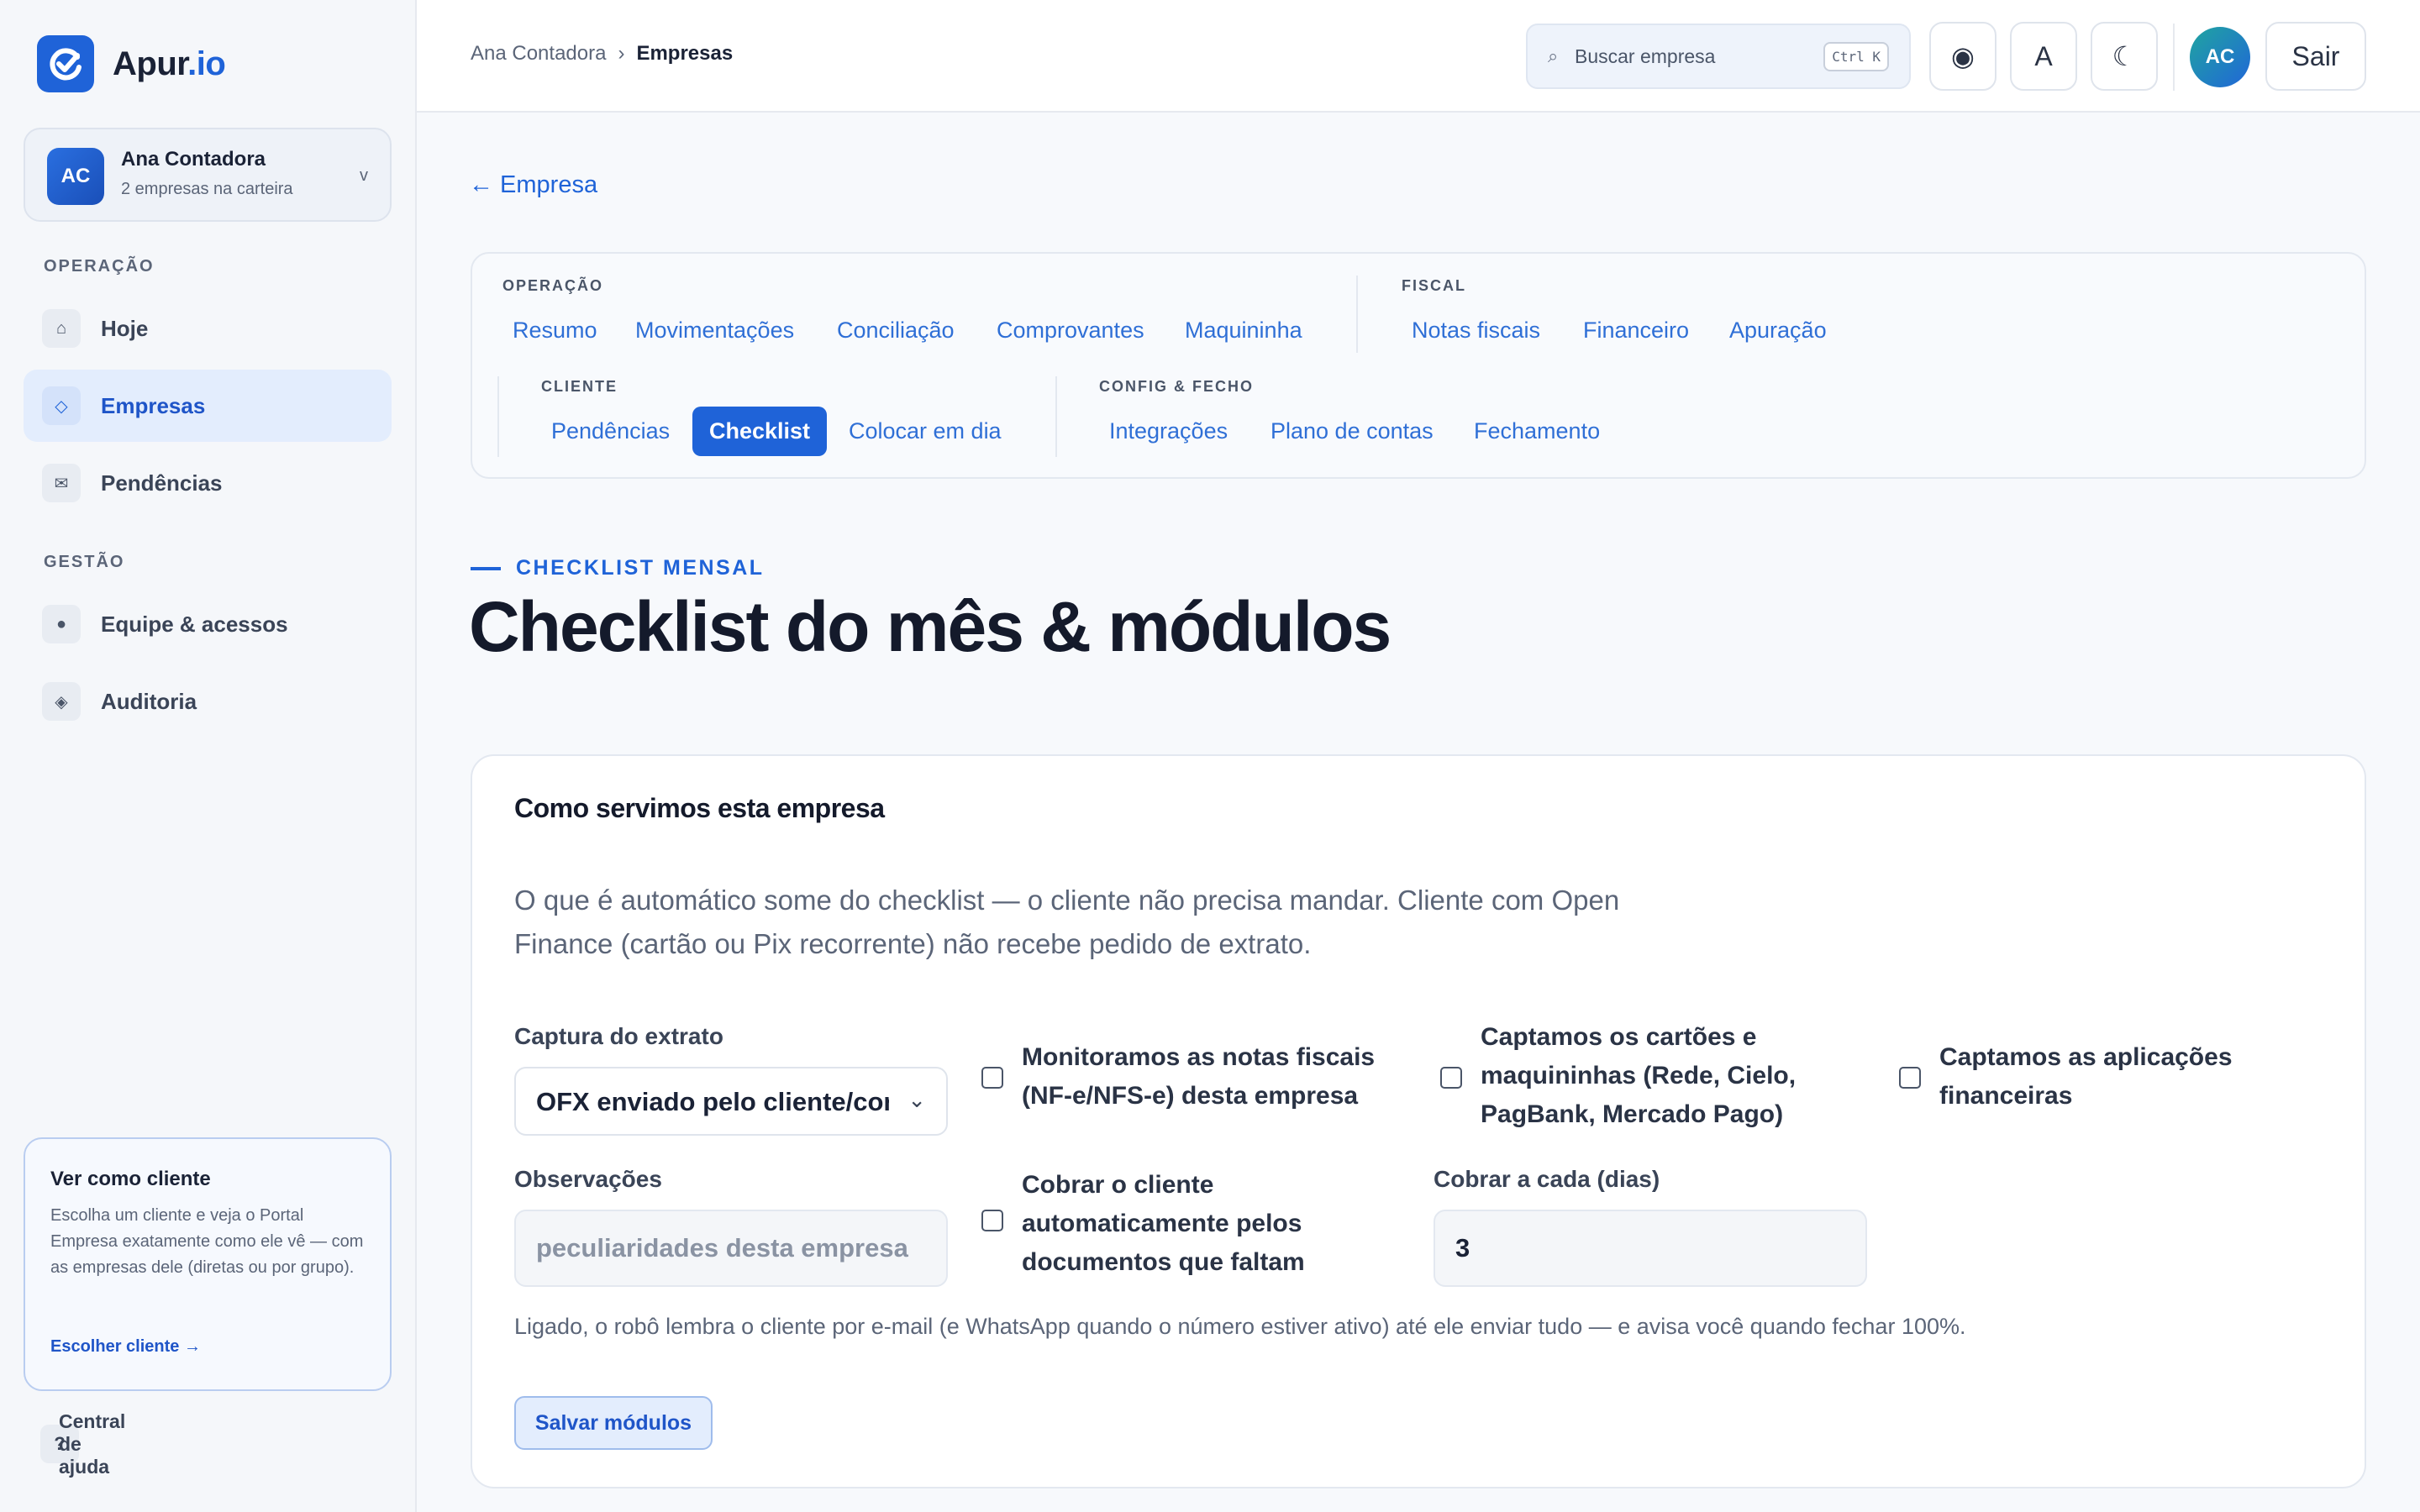  What do you see at coordinates (1476, 331) in the screenshot?
I see `tab-notas-fiscais: Notas fiscais` at bounding box center [1476, 331].